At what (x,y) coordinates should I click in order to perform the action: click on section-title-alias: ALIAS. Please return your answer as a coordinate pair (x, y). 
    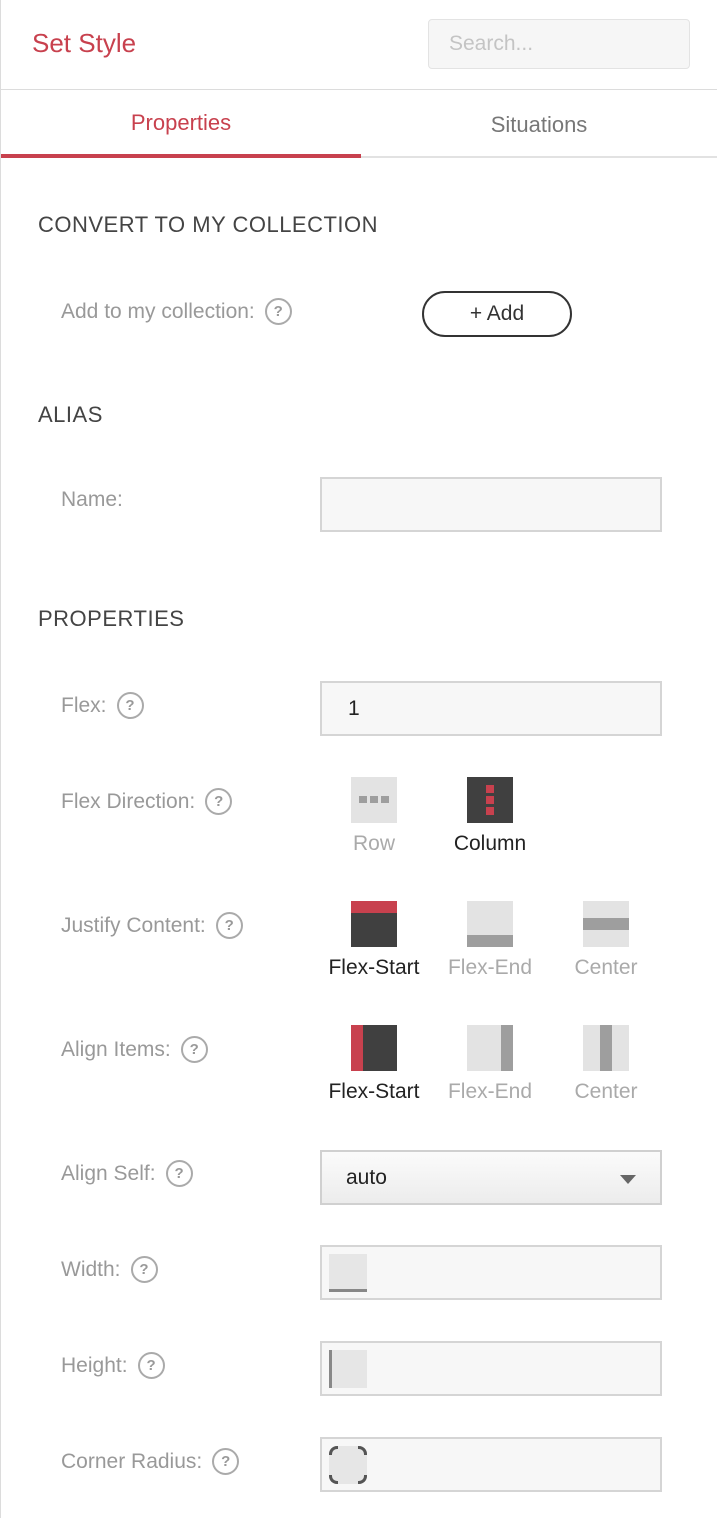
    Looking at the image, I should click on (70, 414).